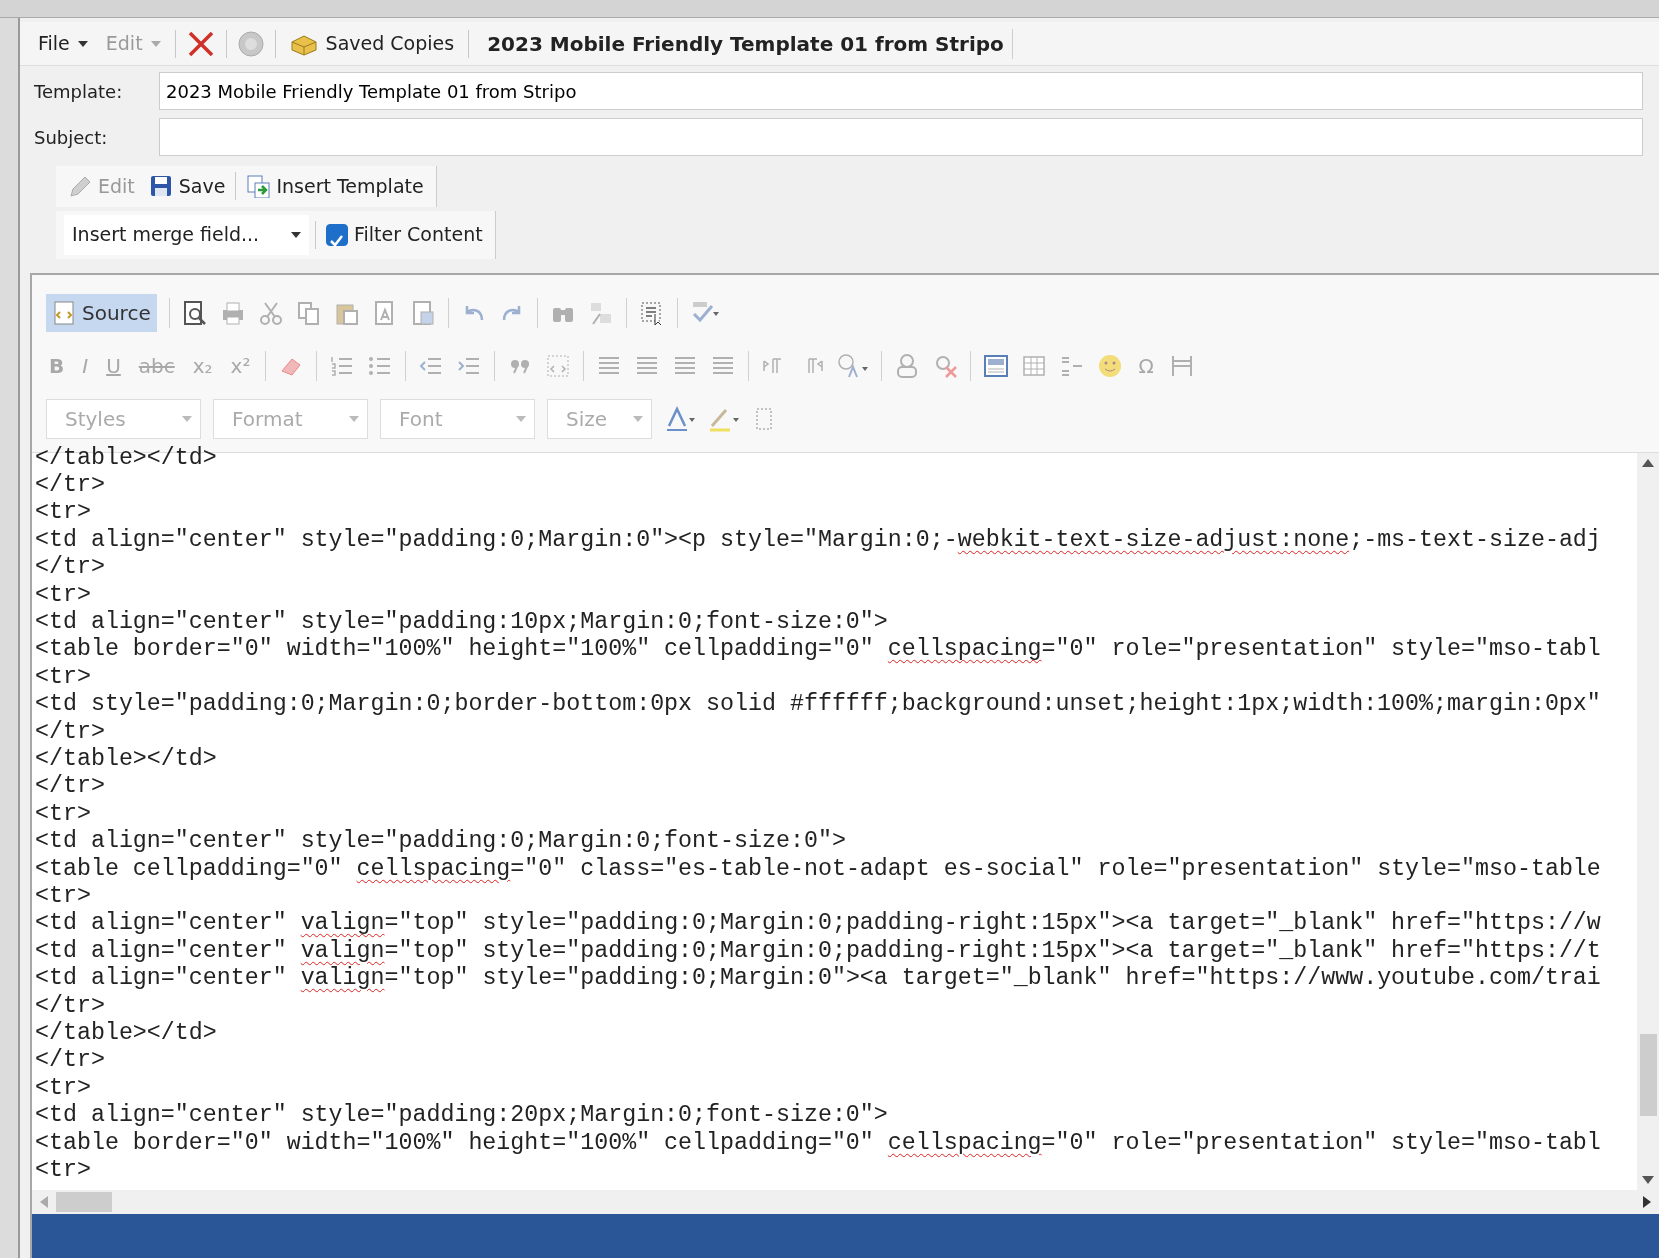 This screenshot has height=1258, width=1659. I want to click on toolbar-button: Save, so click(187, 186).